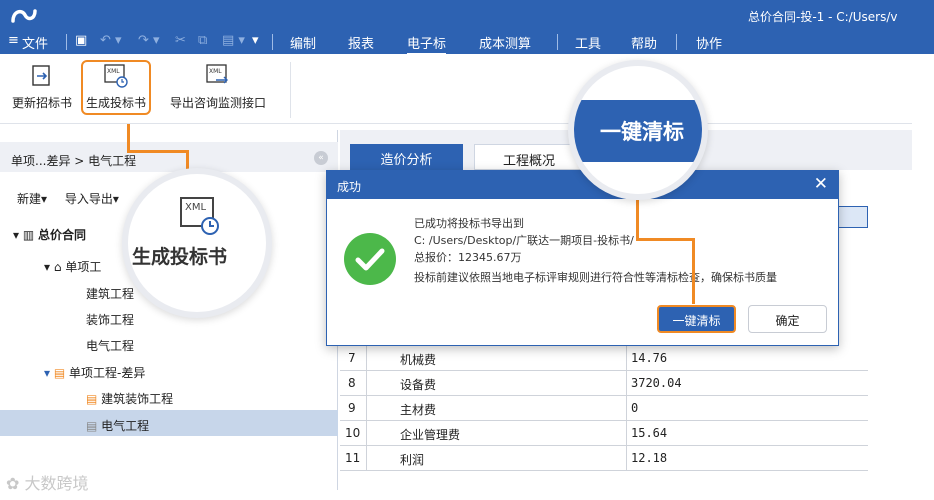  Describe the element at coordinates (649, 358) in the screenshot. I see `row-value: 14.76` at that location.